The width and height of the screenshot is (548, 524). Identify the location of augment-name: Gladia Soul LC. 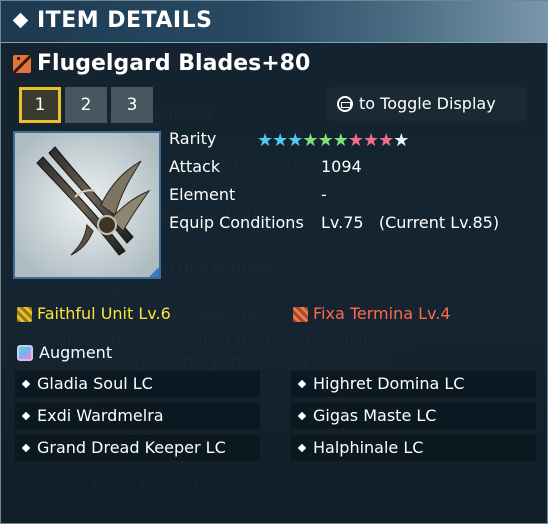
(95, 383).